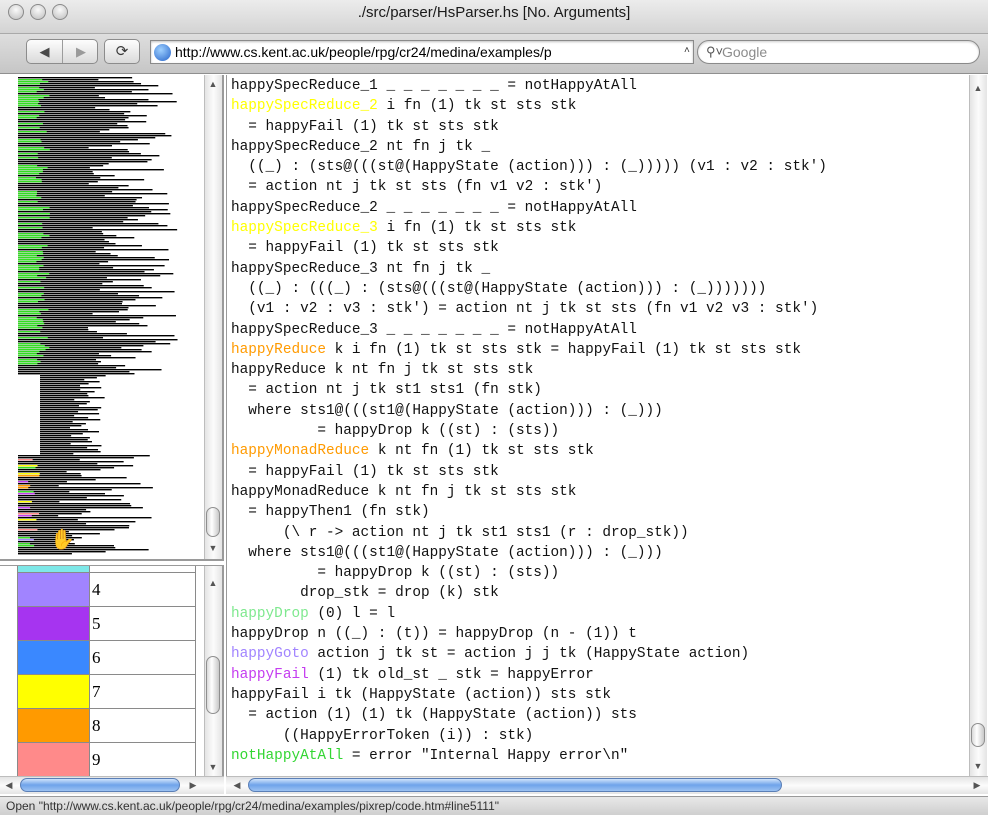 Image resolution: width=988 pixels, height=815 pixels. Describe the element at coordinates (270, 654) in the screenshot. I see `highlighted-identifier: happyGoto` at that location.